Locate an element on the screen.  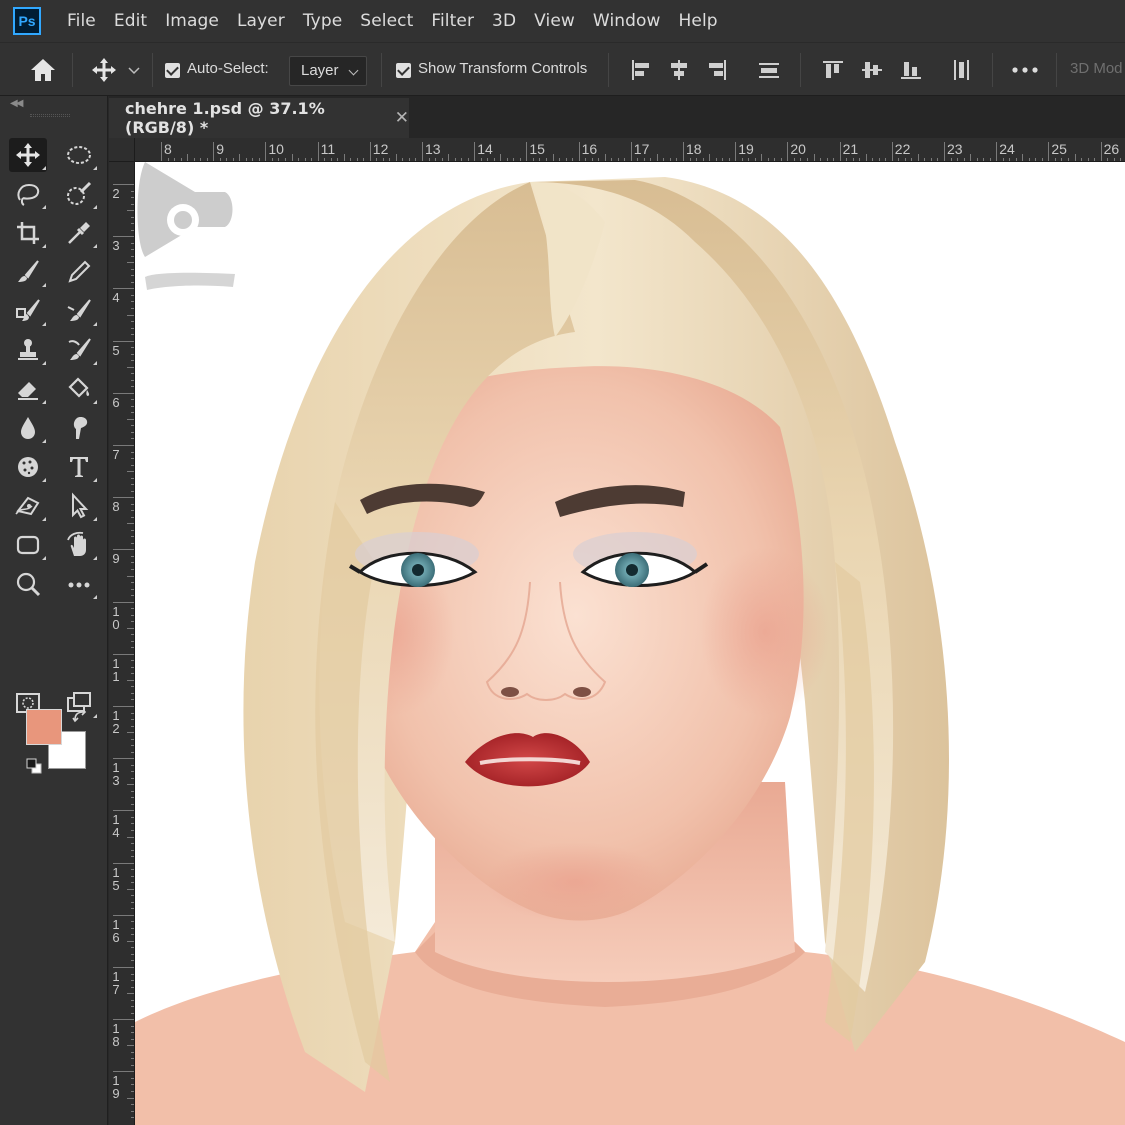
align-left-icon is located at coordinates (641, 70).